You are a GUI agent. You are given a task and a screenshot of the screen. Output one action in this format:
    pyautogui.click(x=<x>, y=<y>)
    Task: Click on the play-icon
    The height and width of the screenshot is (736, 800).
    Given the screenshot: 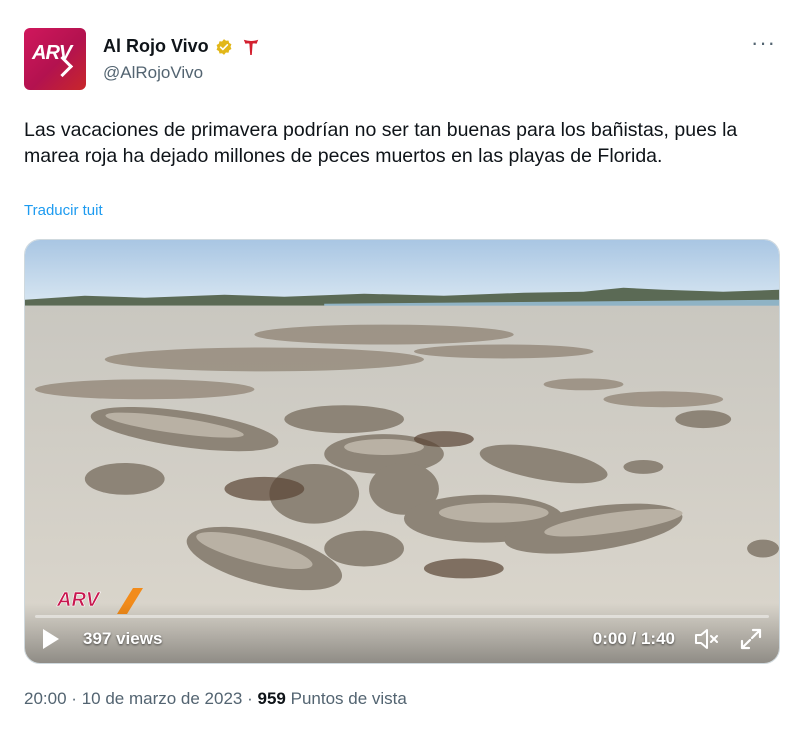 What is the action you would take?
    pyautogui.click(x=51, y=639)
    